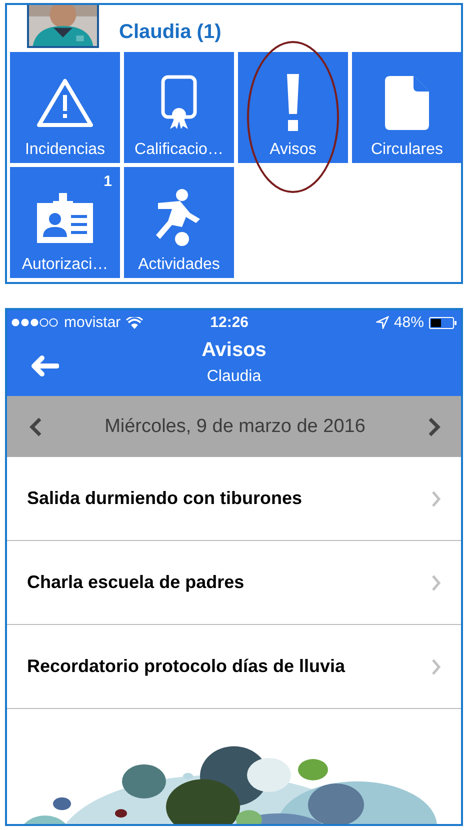  What do you see at coordinates (179, 102) in the screenshot?
I see `certificate-icon` at bounding box center [179, 102].